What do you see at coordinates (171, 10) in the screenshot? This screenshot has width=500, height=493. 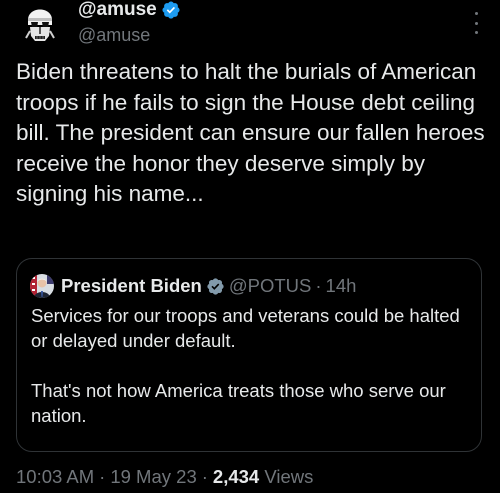 I see `verified-badge-icon` at bounding box center [171, 10].